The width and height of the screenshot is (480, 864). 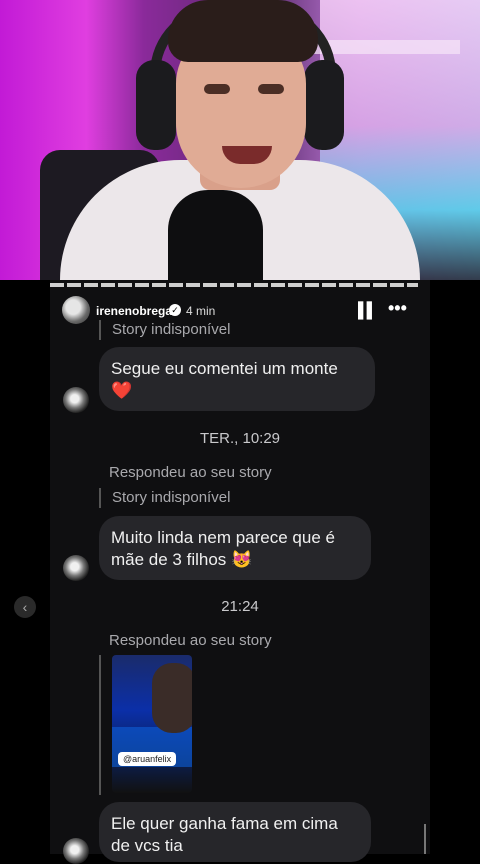 I want to click on story-time: 4 min, so click(x=201, y=311).